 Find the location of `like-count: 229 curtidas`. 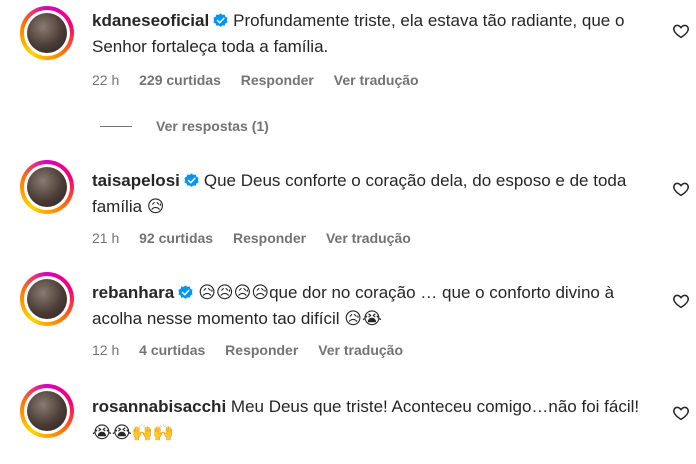

like-count: 229 curtidas is located at coordinates (180, 80).